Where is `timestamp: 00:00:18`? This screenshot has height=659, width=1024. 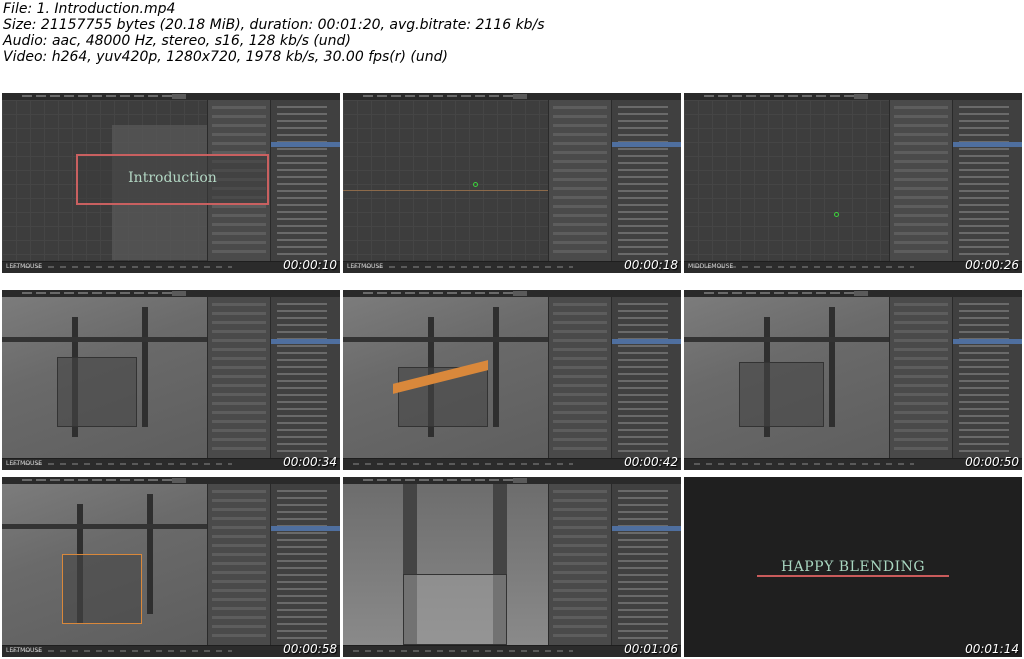
timestamp: 00:00:18 is located at coordinates (651, 265).